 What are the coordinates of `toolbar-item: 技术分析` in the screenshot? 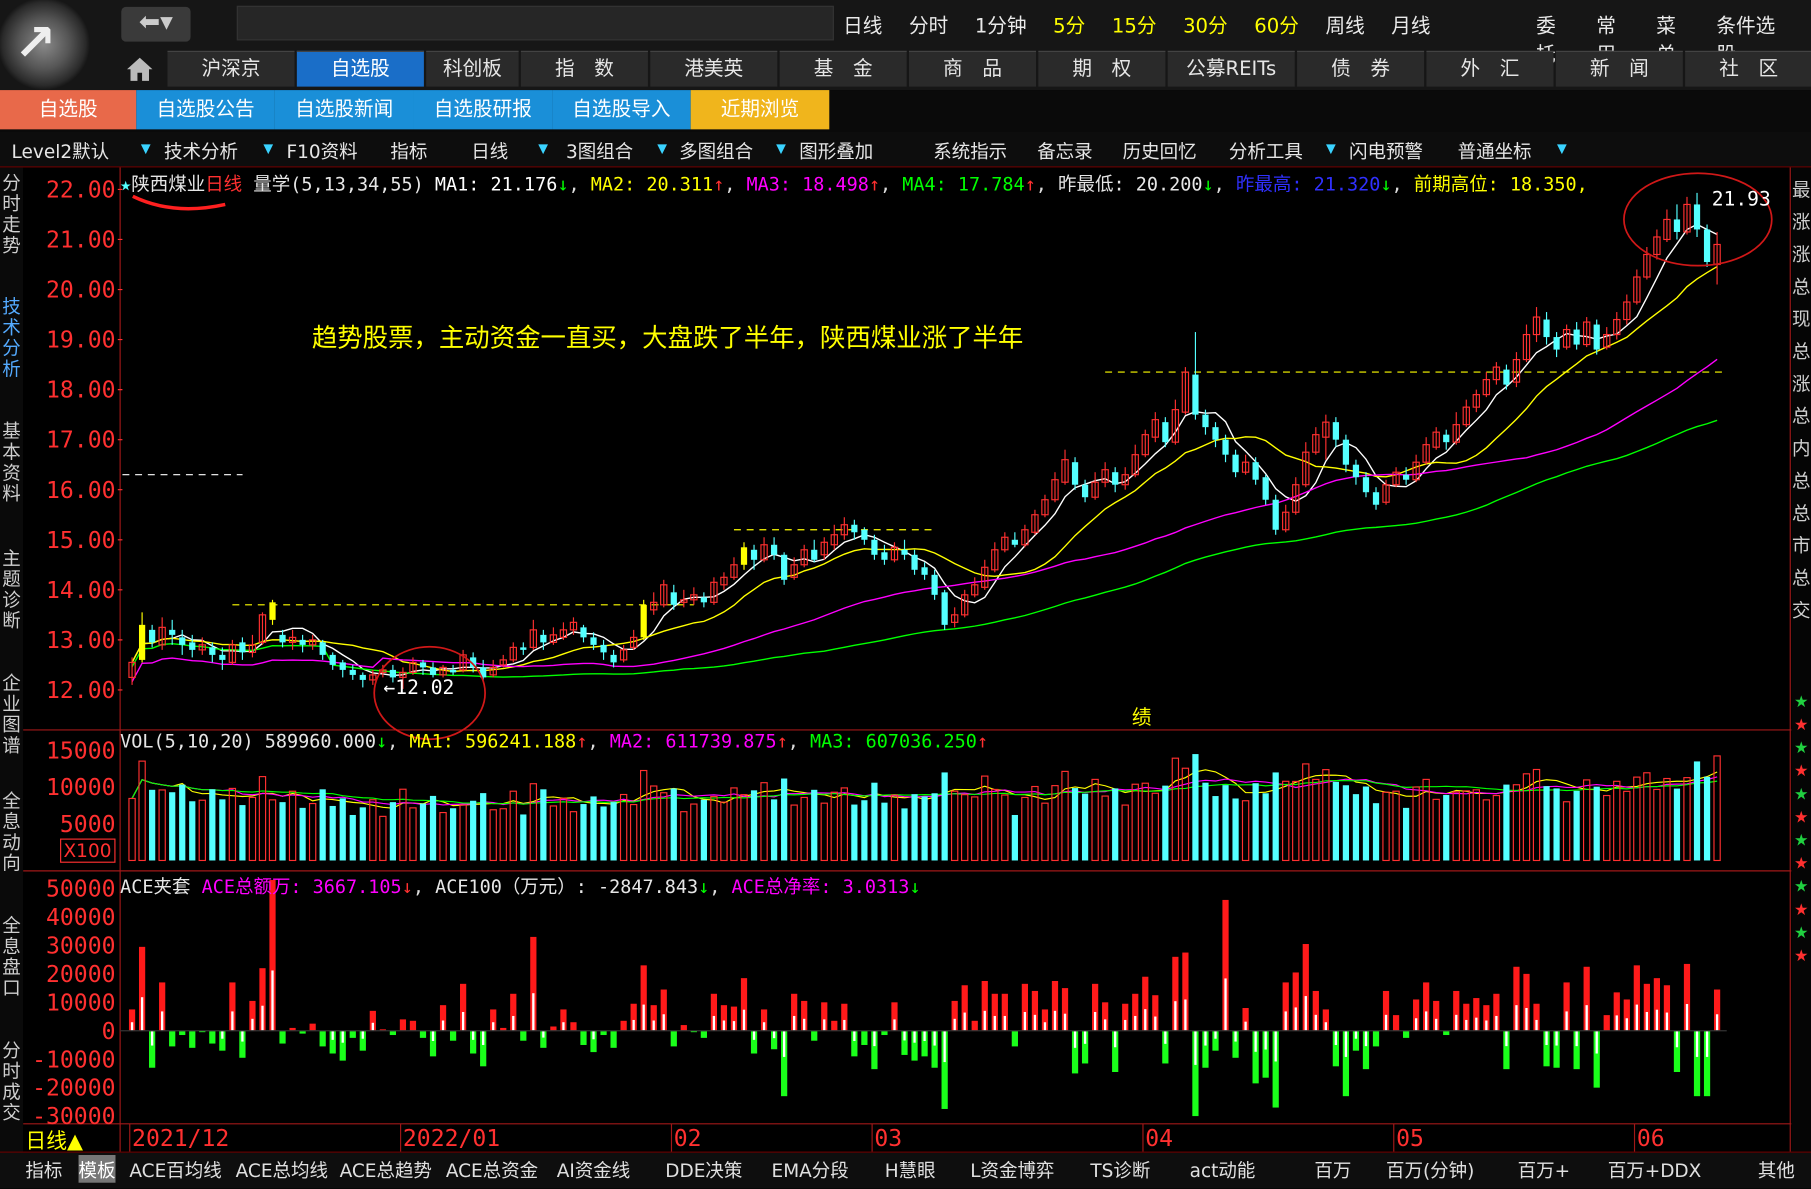 It's located at (201, 150).